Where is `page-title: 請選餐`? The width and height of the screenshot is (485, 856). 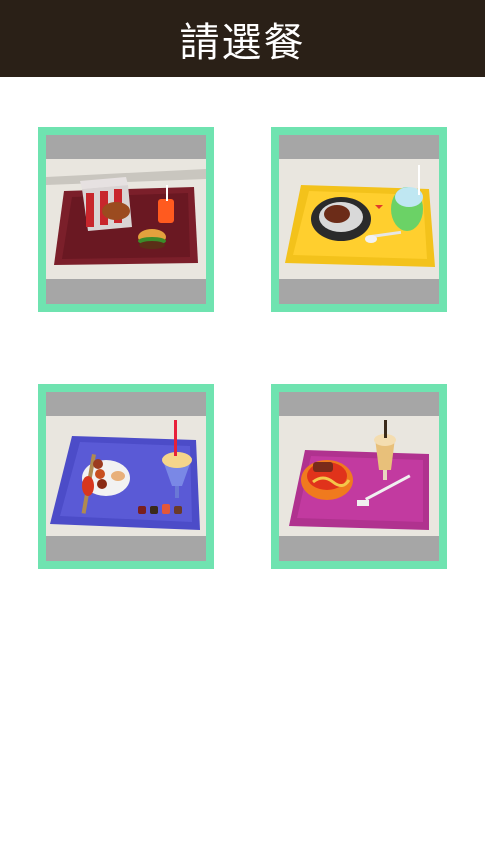 page-title: 請選餐 is located at coordinates (242, 42).